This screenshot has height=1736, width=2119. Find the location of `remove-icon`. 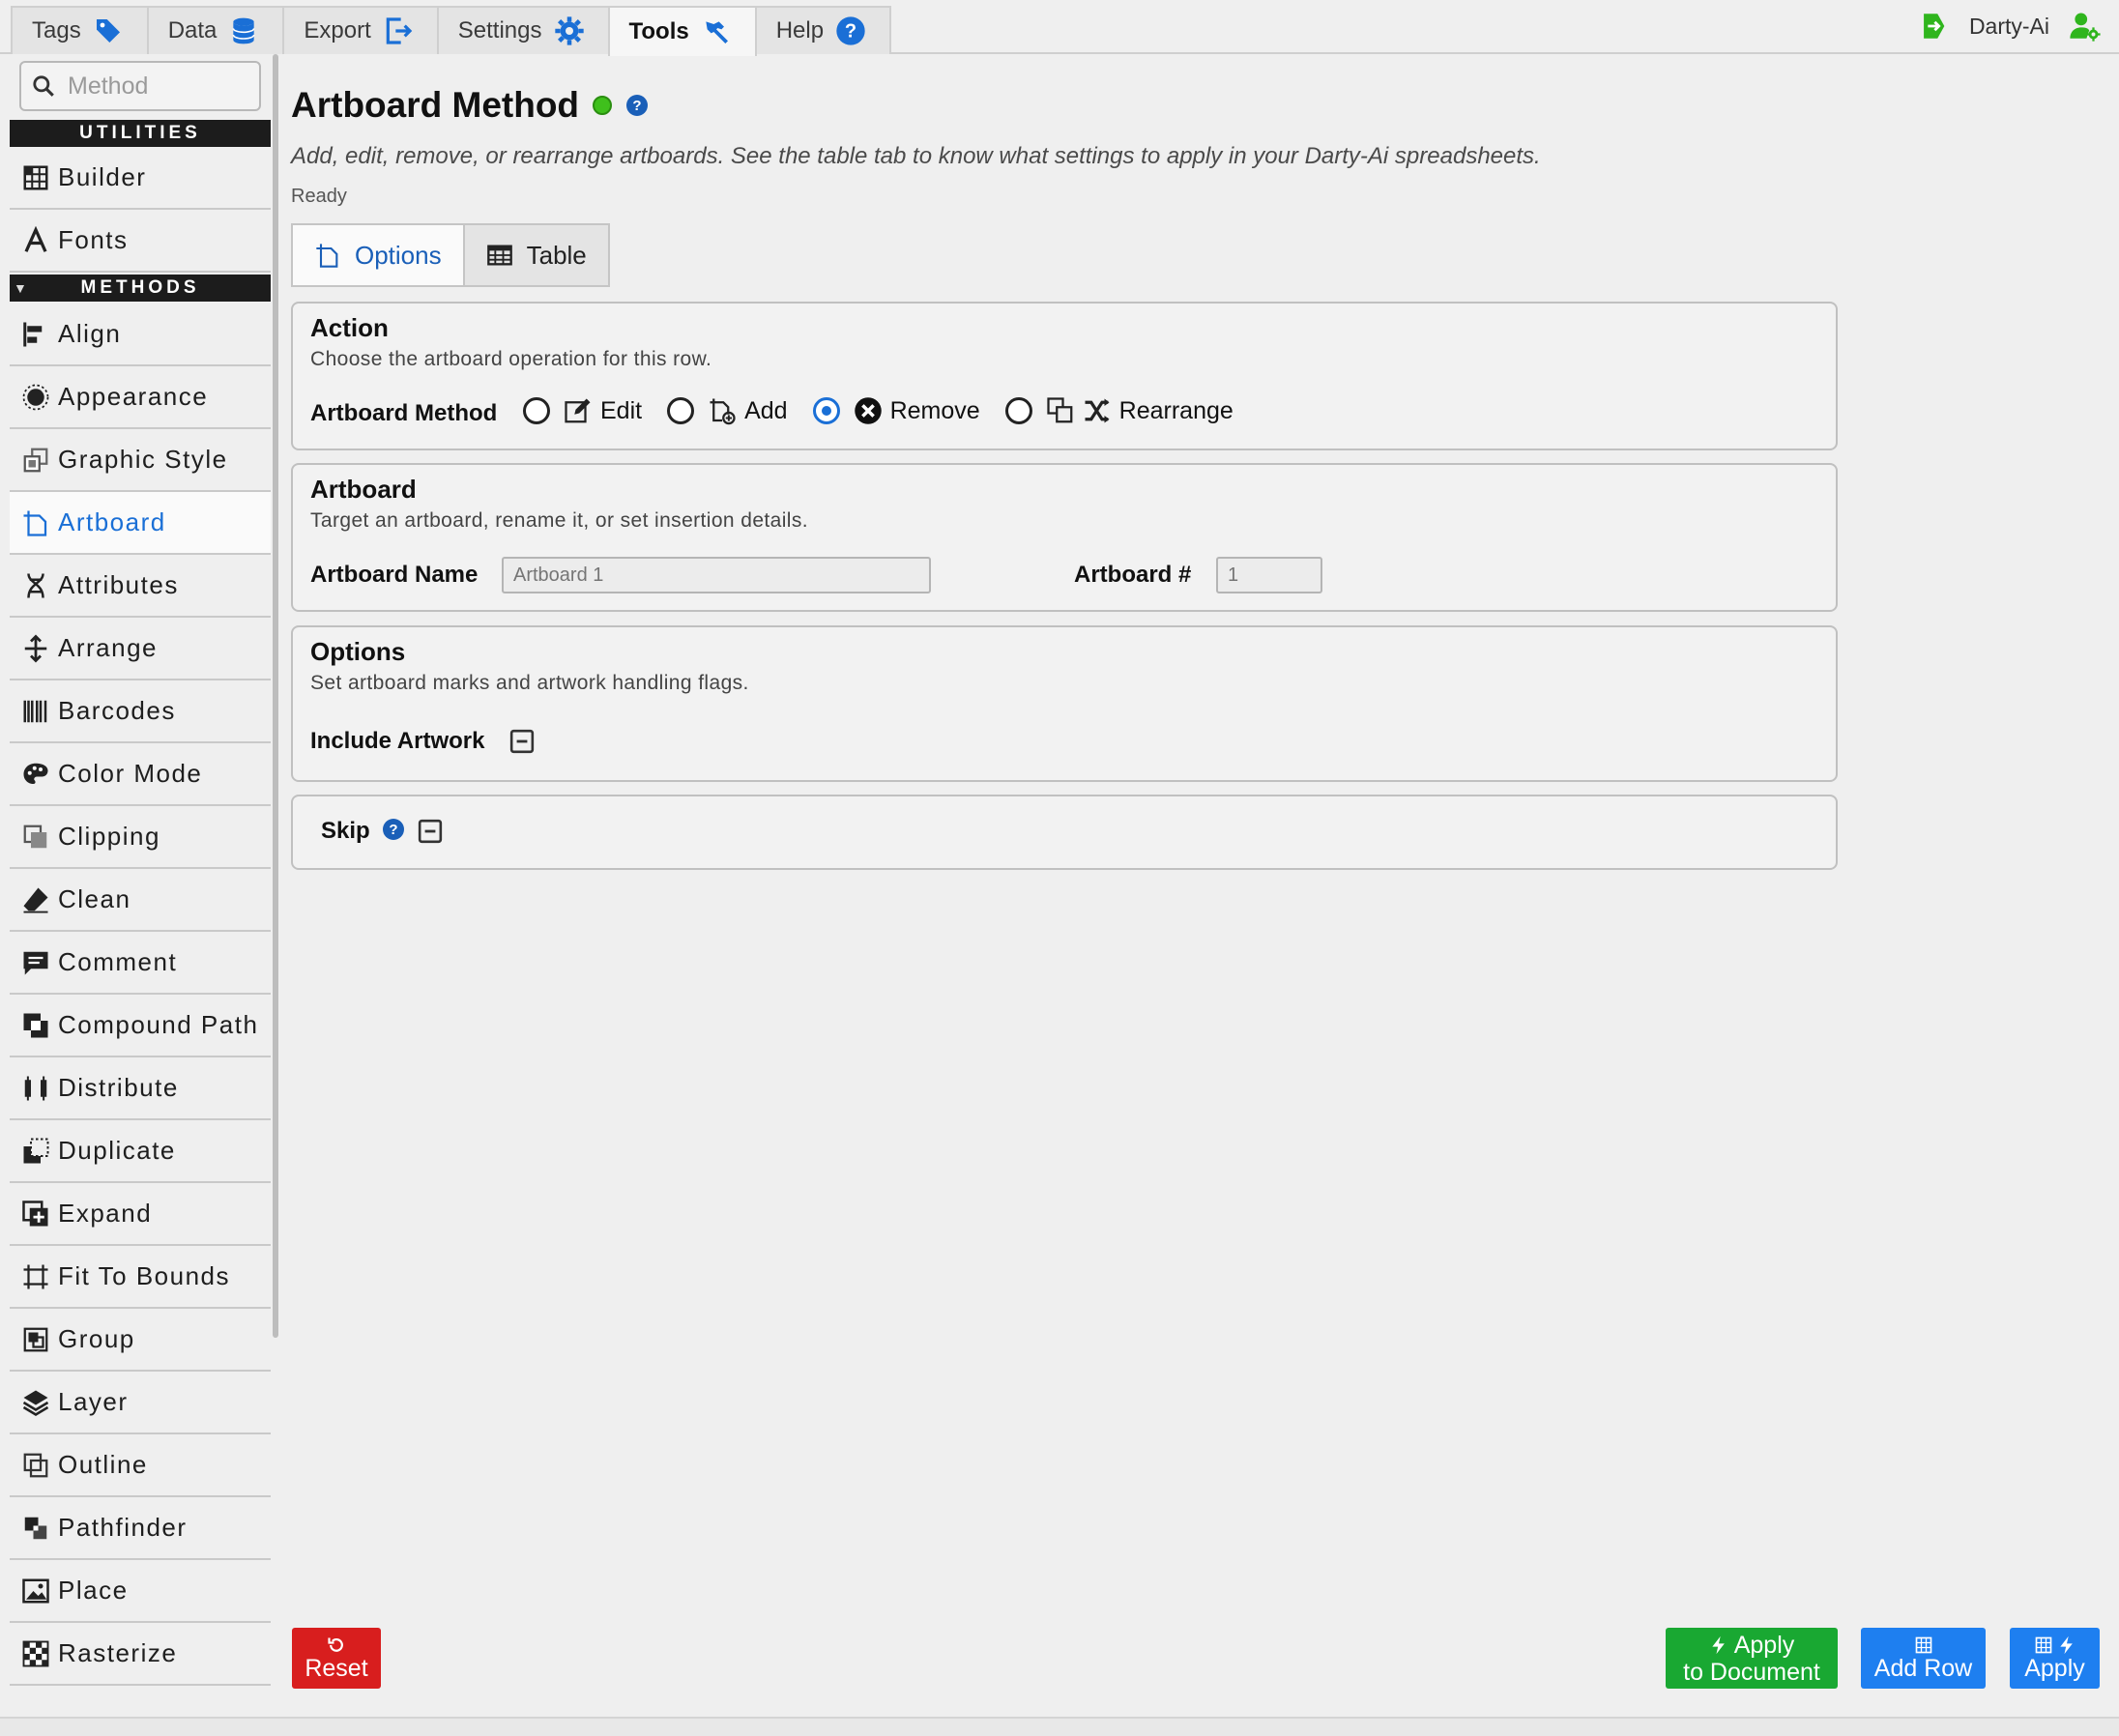

remove-icon is located at coordinates (868, 410).